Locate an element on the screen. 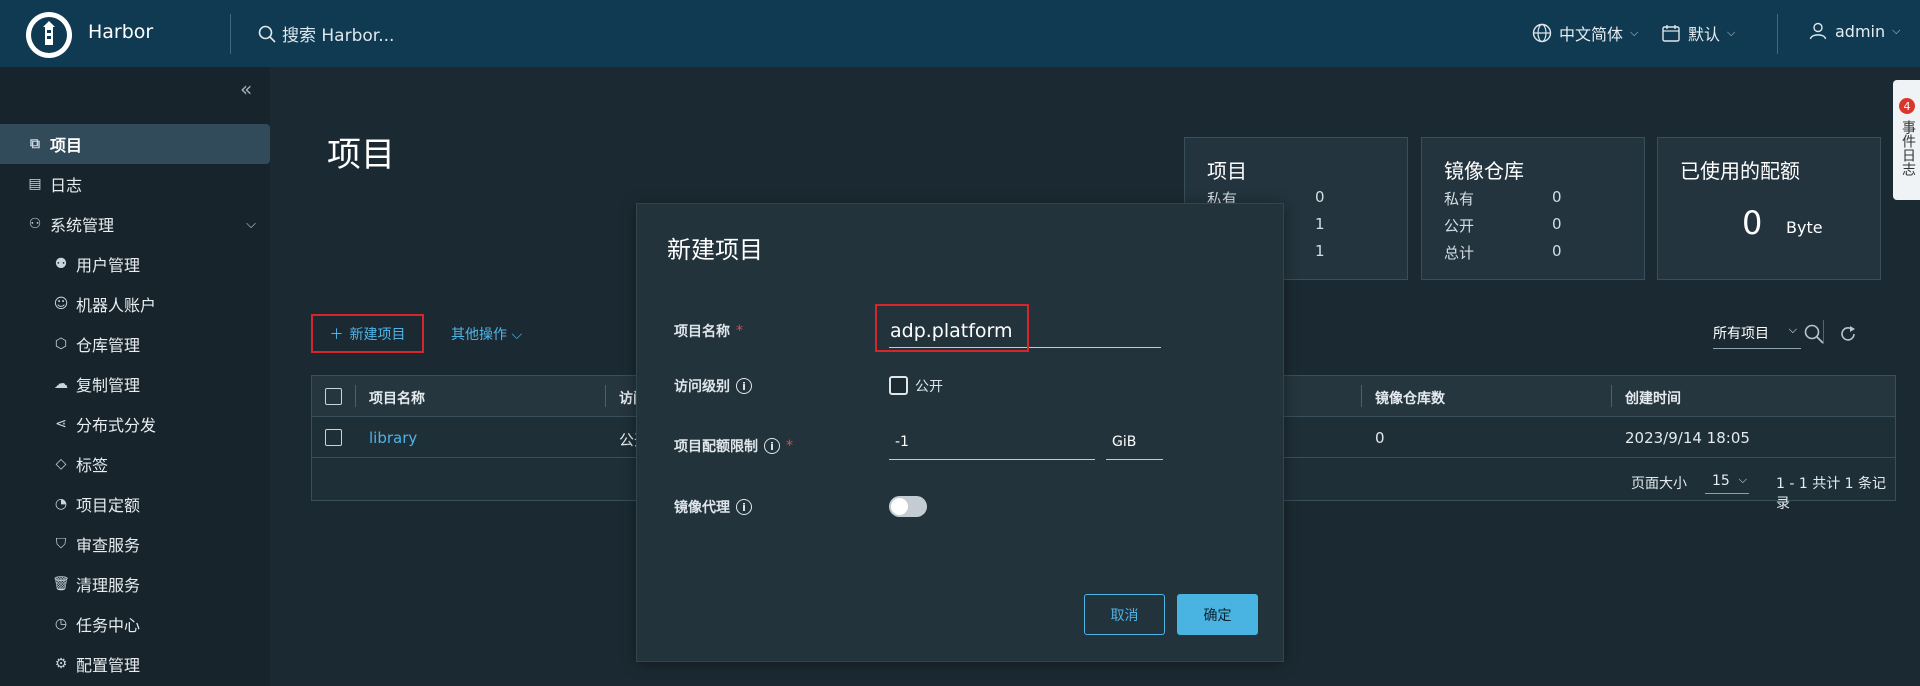  sidebar-item-projects: ⧉ 项目 is located at coordinates (135, 144).